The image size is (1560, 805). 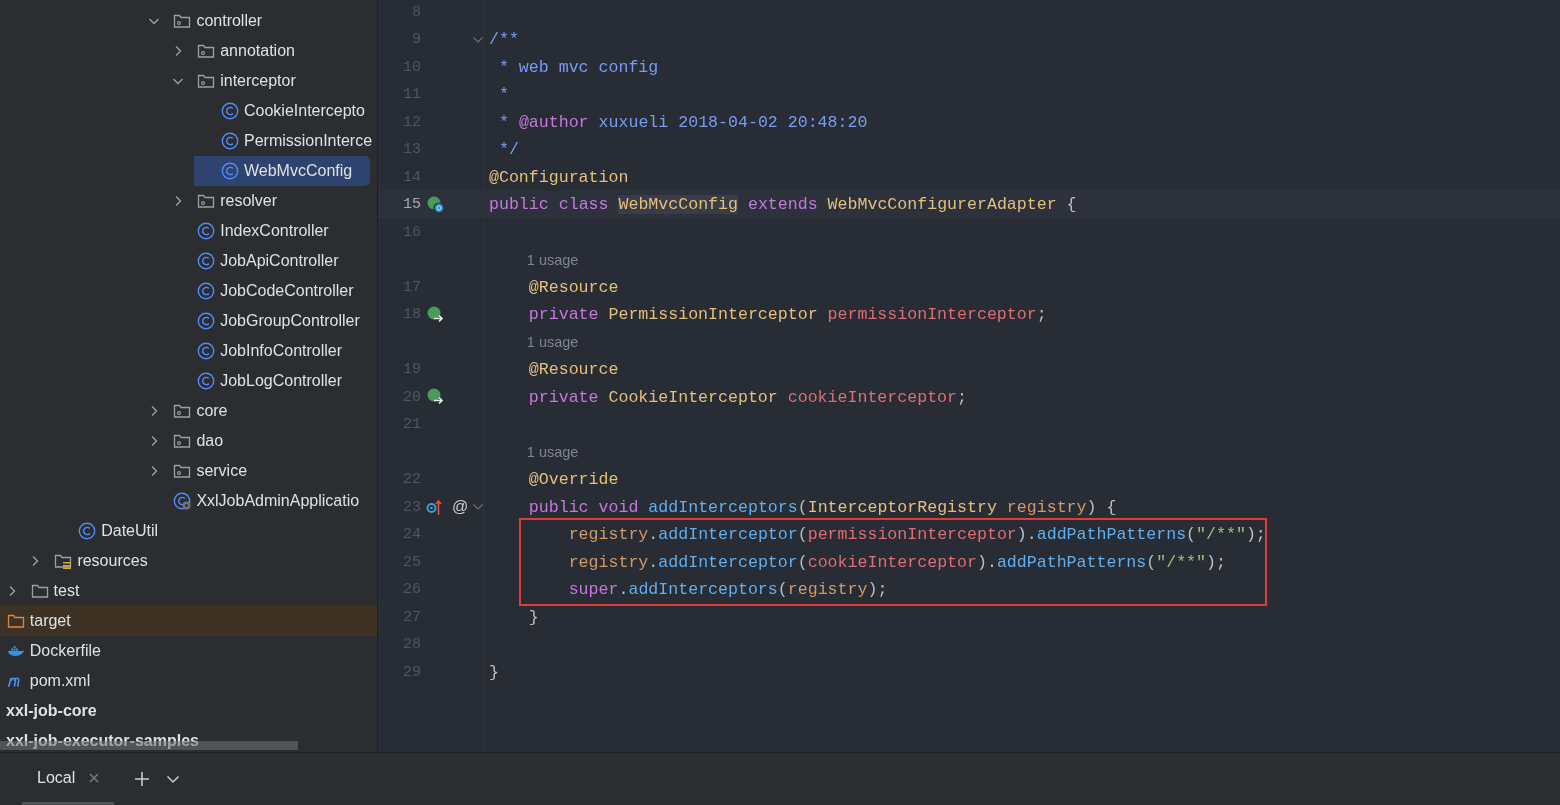 I want to click on code-line: registry.addInterceptor(cookieInterceptor).addPathPatterns("/**");, so click(x=896, y=562).